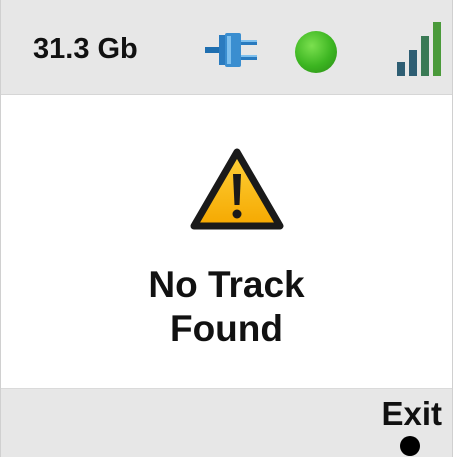 The height and width of the screenshot is (457, 453). What do you see at coordinates (411, 413) in the screenshot?
I see `exit-label: Exit` at bounding box center [411, 413].